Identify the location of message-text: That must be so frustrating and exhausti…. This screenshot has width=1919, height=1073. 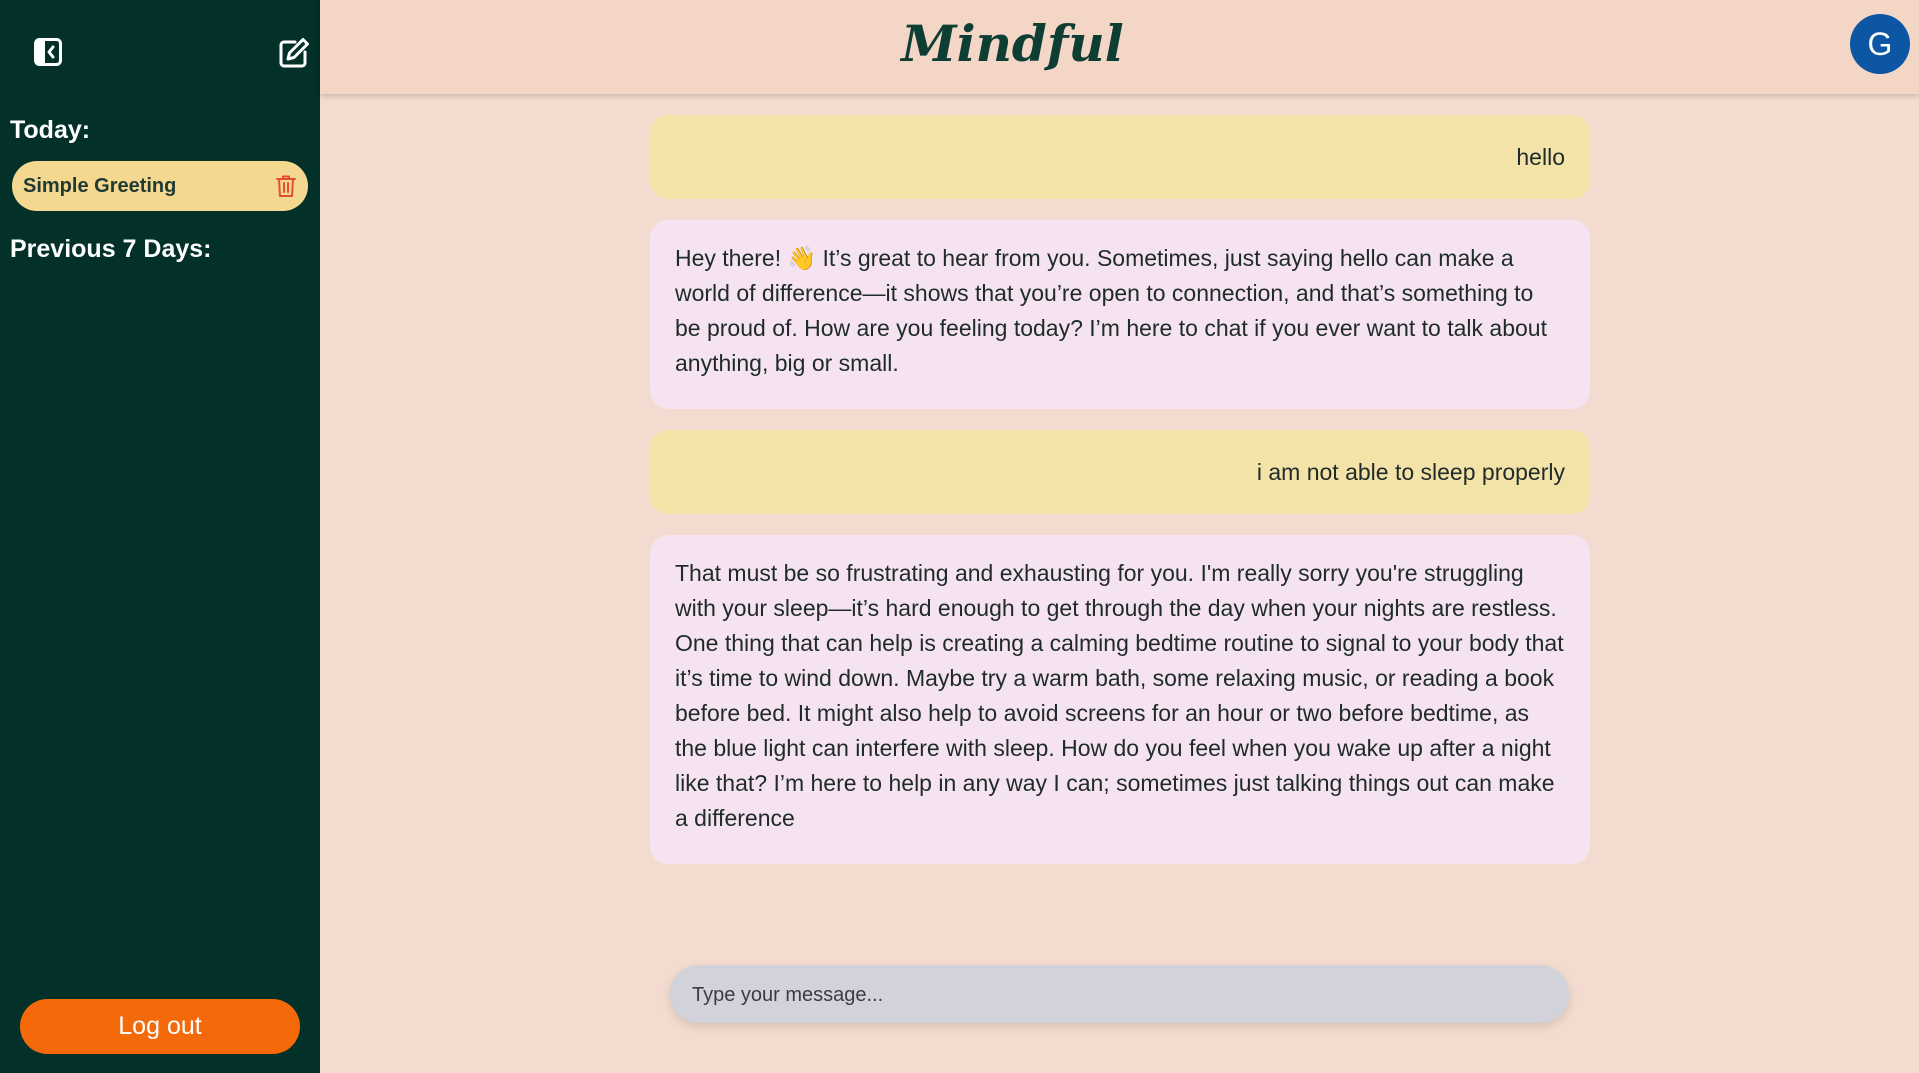
(1119, 695).